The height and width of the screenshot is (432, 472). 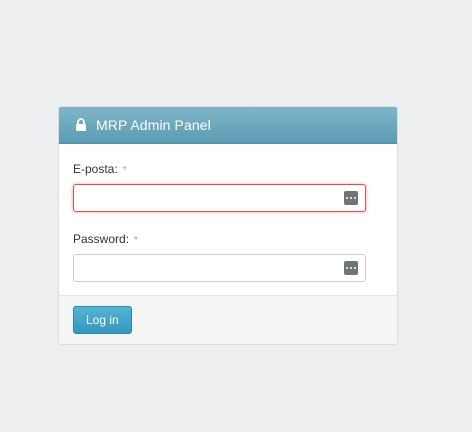 I want to click on login-button: Log in, so click(x=102, y=320).